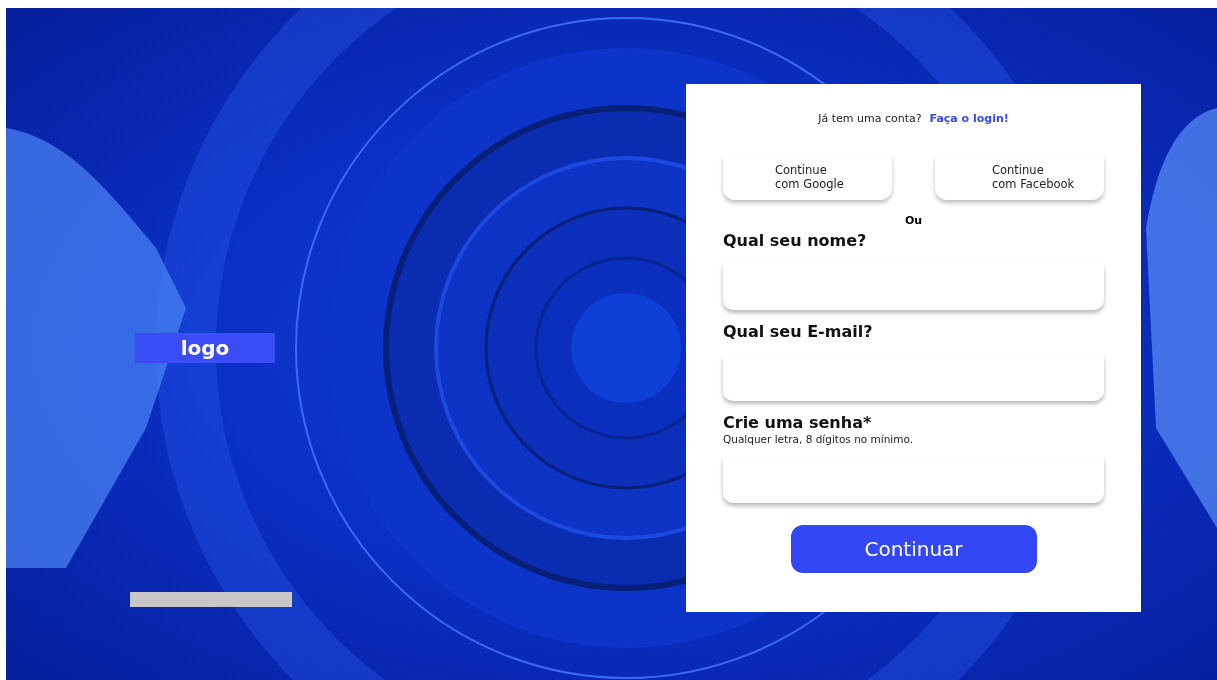 The height and width of the screenshot is (680, 1217). What do you see at coordinates (969, 118) in the screenshot?
I see `login-link: Faça o login!` at bounding box center [969, 118].